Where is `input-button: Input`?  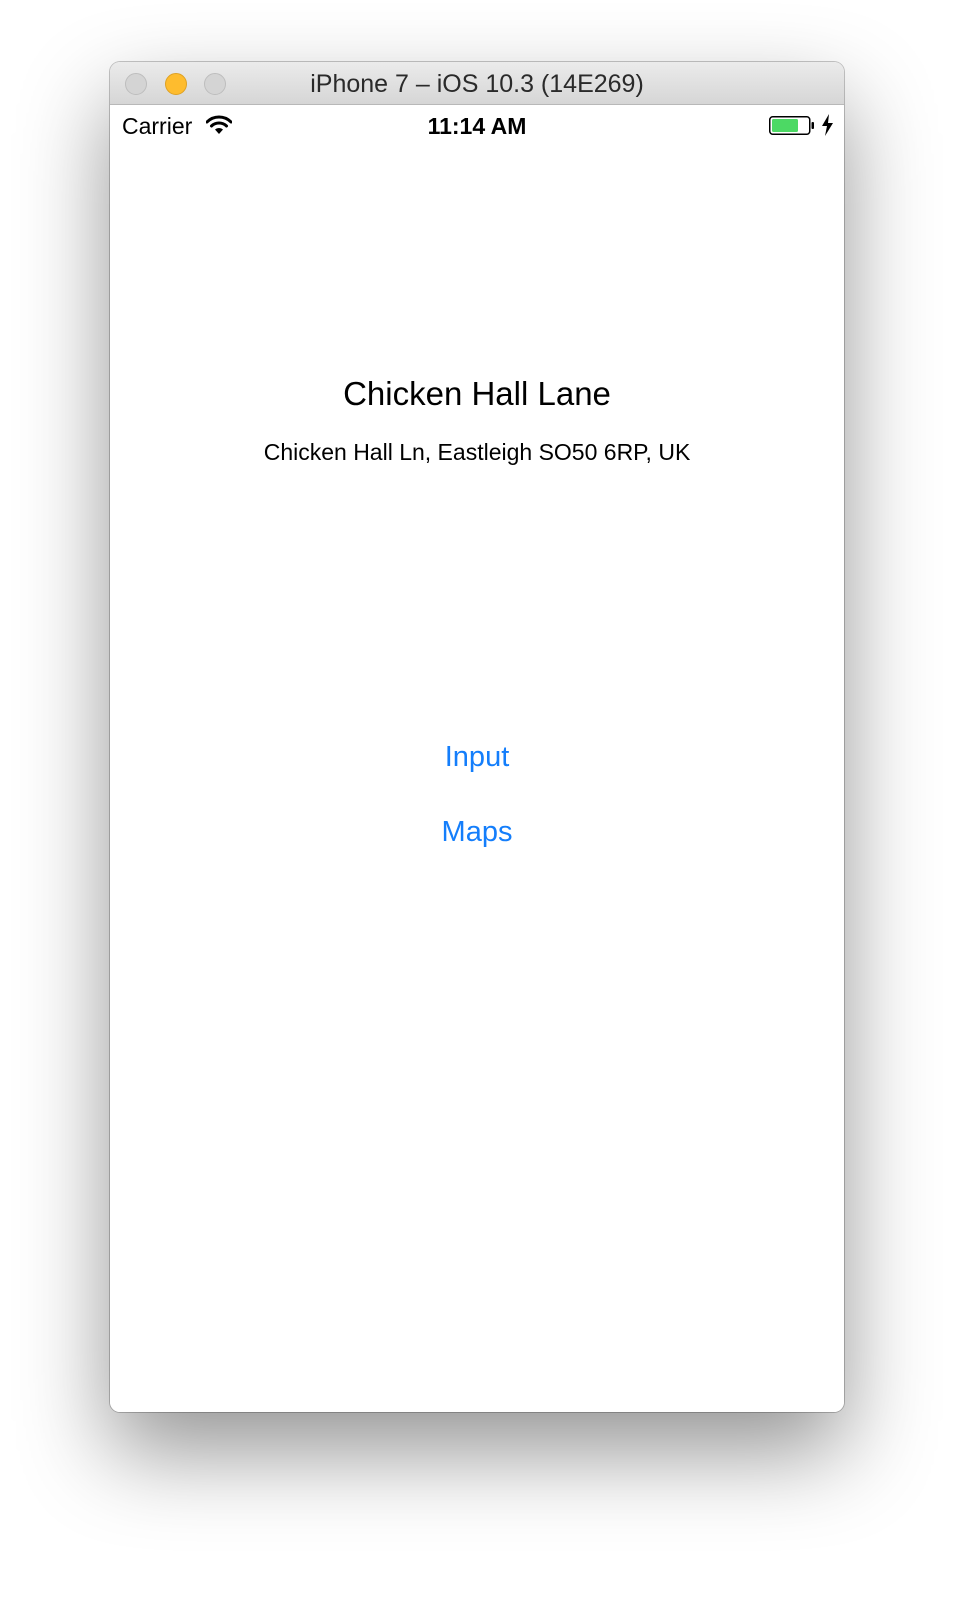 input-button: Input is located at coordinates (477, 757).